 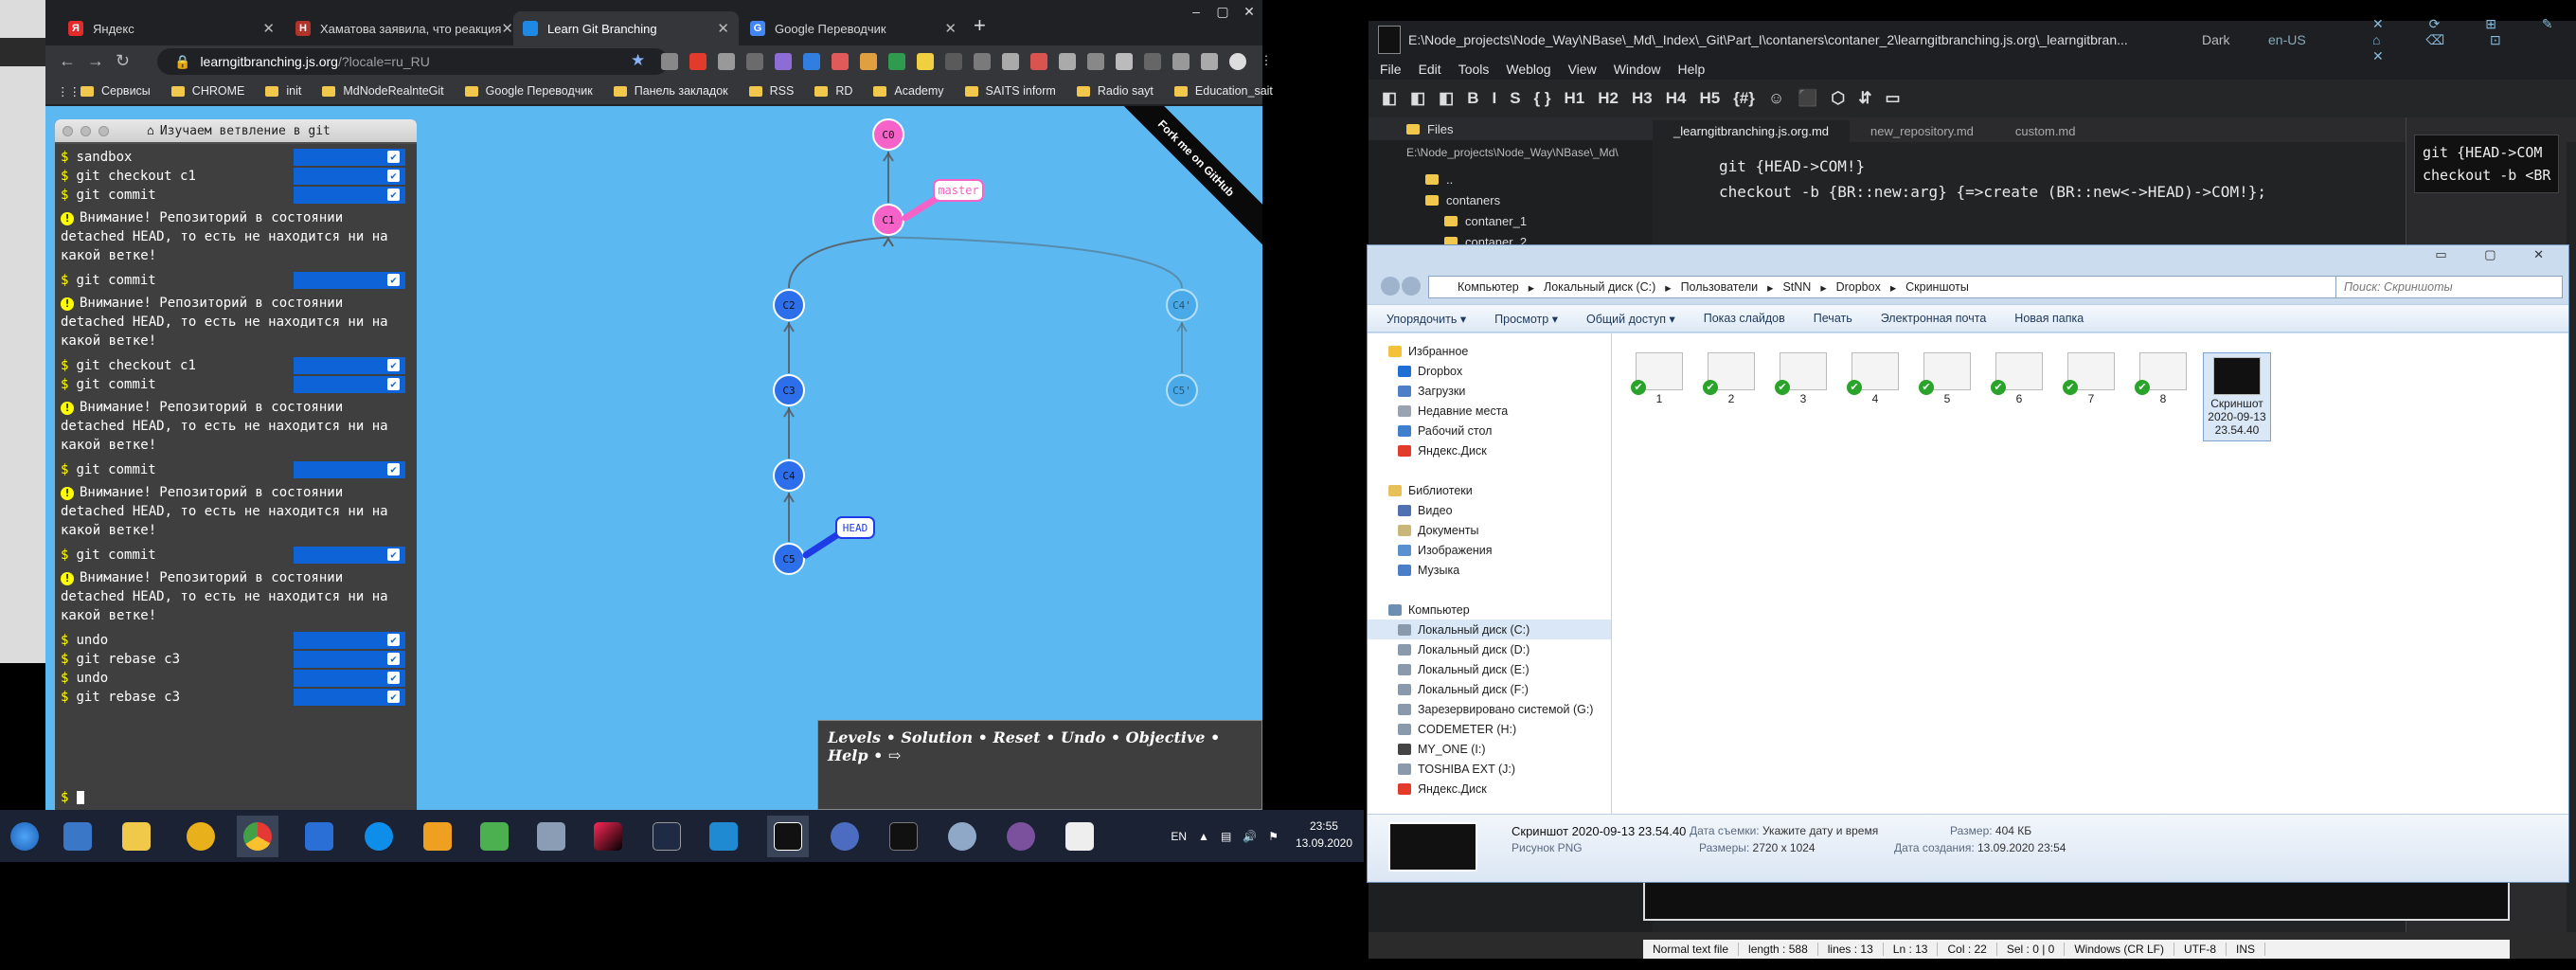 What do you see at coordinates (1472, 98) in the screenshot?
I see `toolbar-button: B` at bounding box center [1472, 98].